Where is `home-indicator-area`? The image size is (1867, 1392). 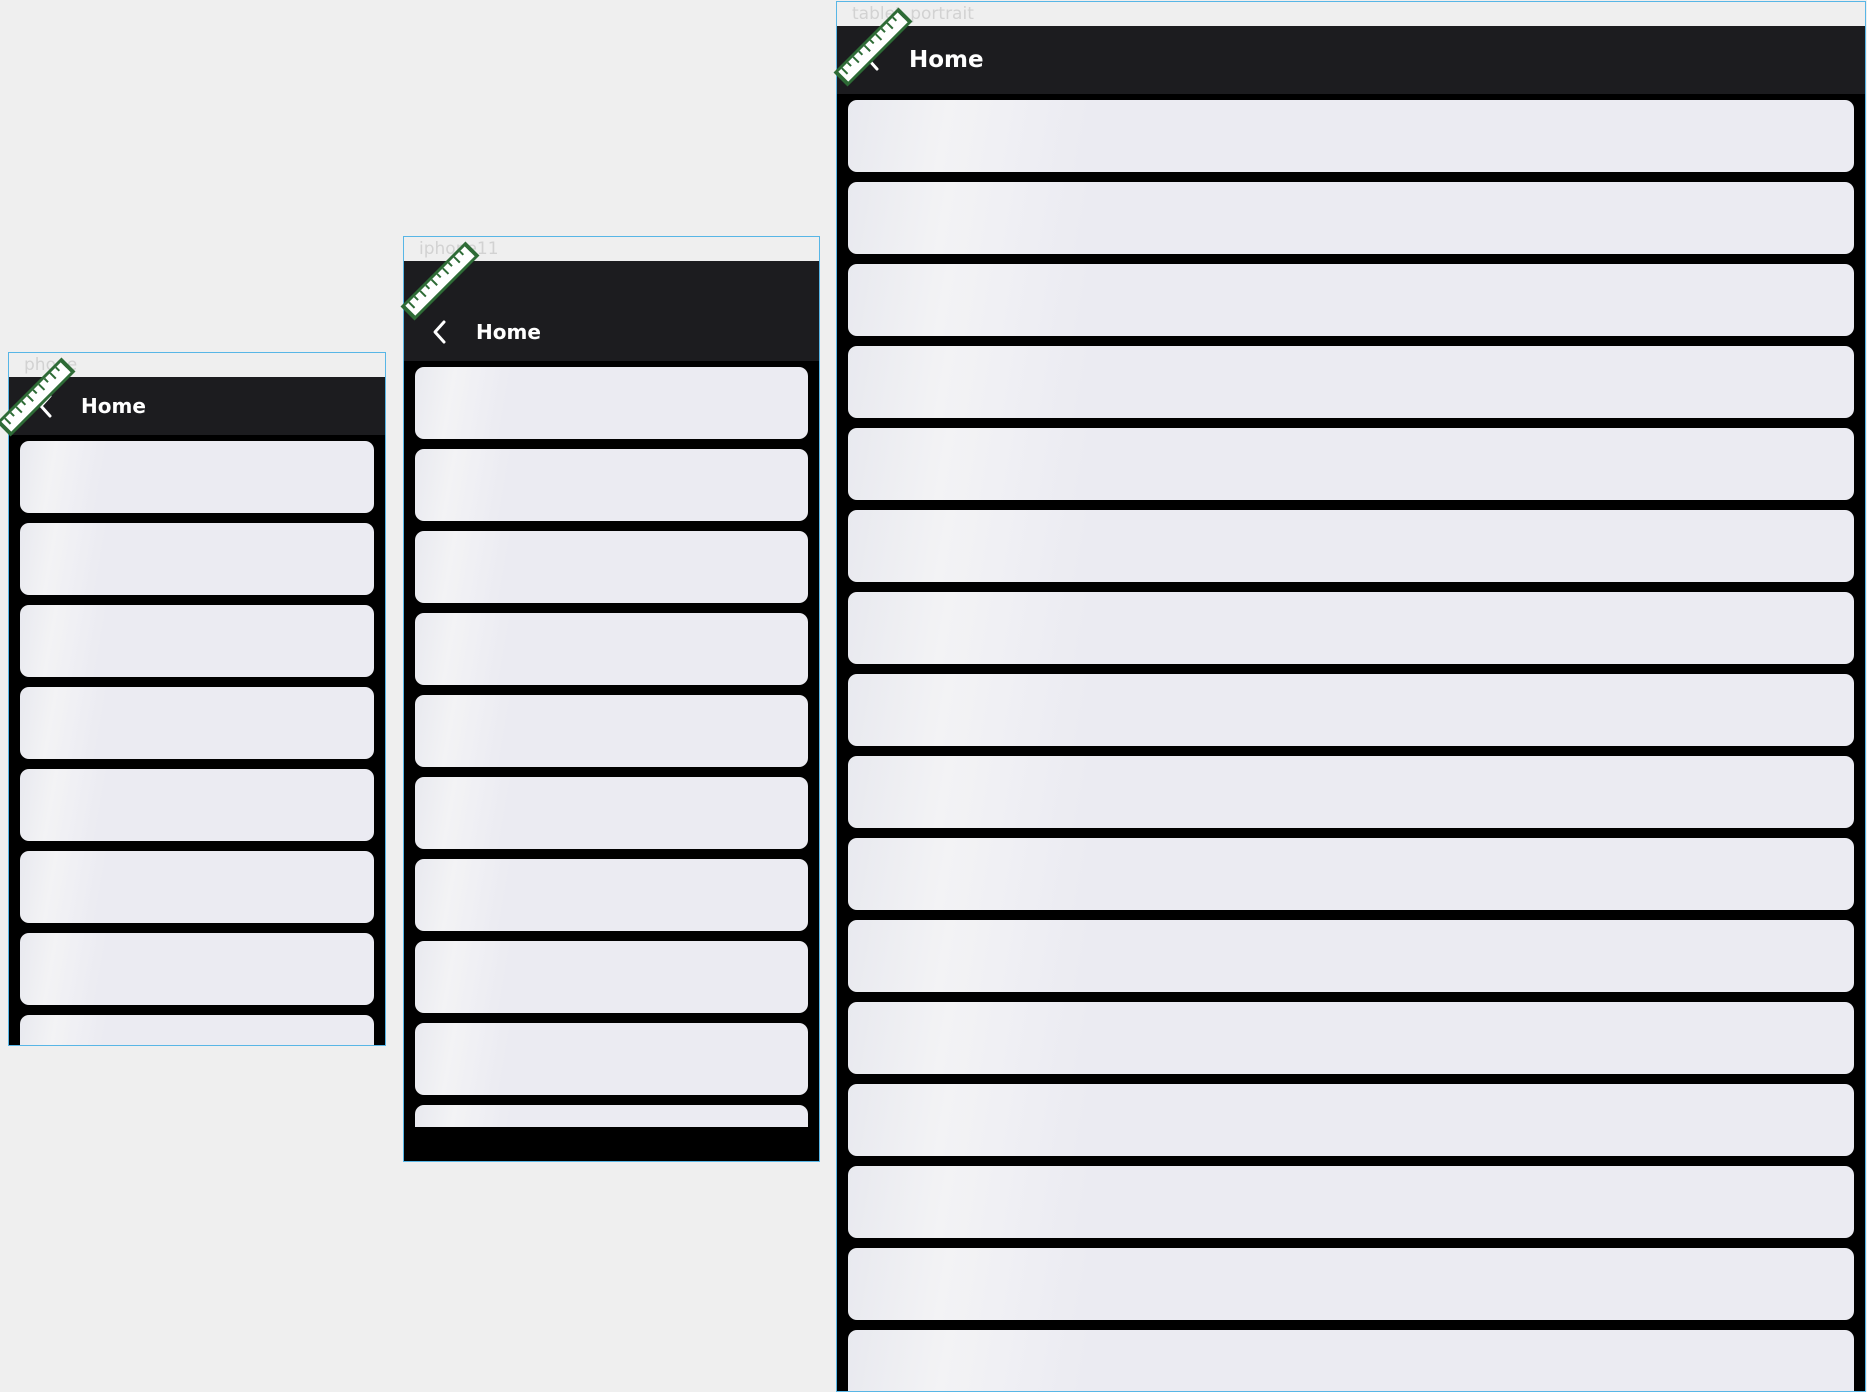 home-indicator-area is located at coordinates (611, 1144).